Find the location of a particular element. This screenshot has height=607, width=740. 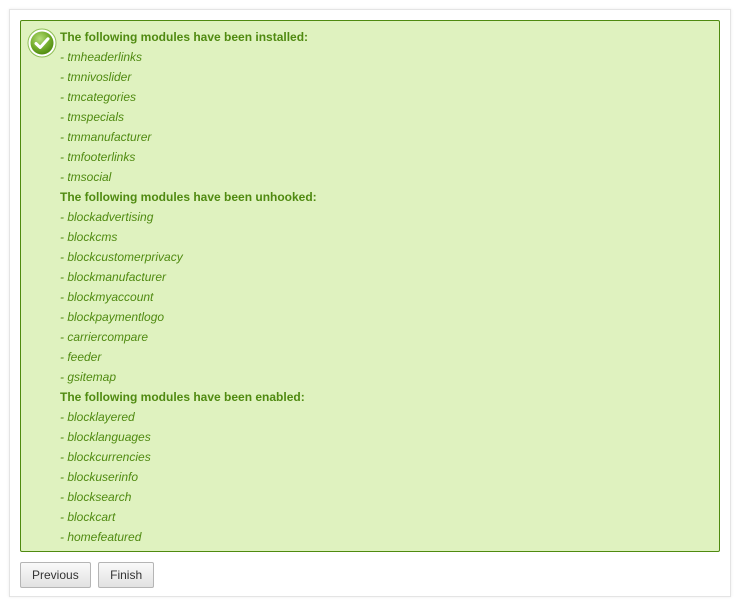

enabled-heading: The following modules have been enabled: is located at coordinates (182, 397).